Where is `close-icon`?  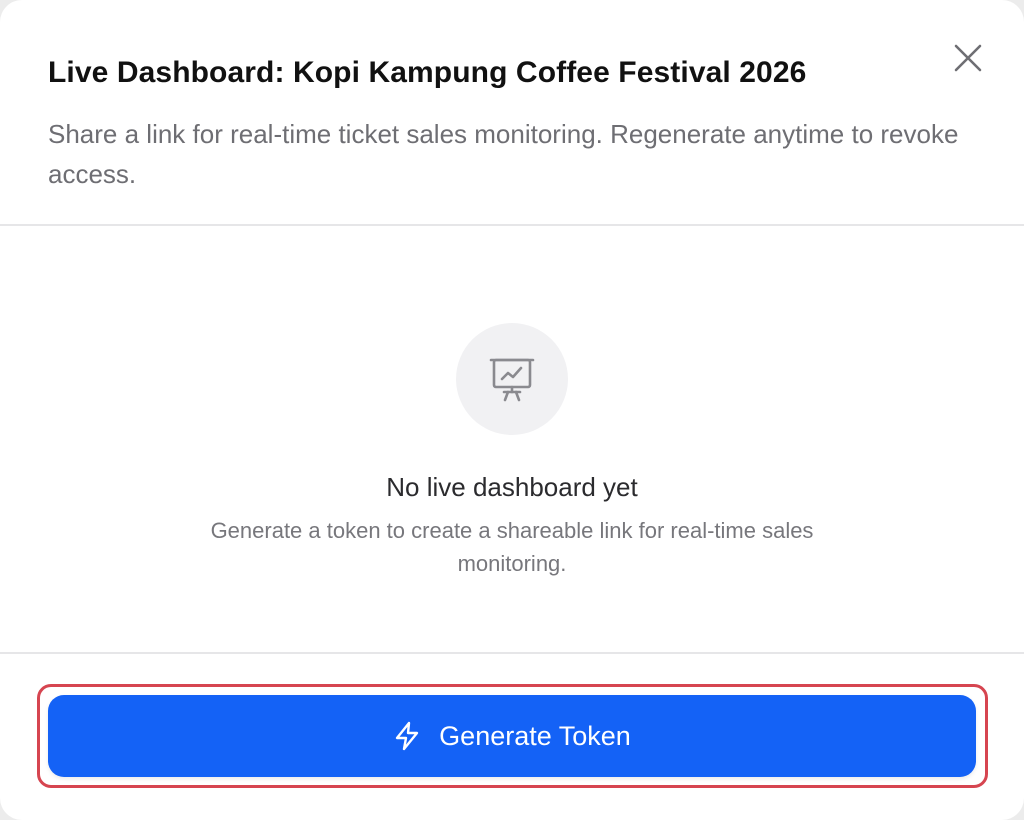 close-icon is located at coordinates (968, 58).